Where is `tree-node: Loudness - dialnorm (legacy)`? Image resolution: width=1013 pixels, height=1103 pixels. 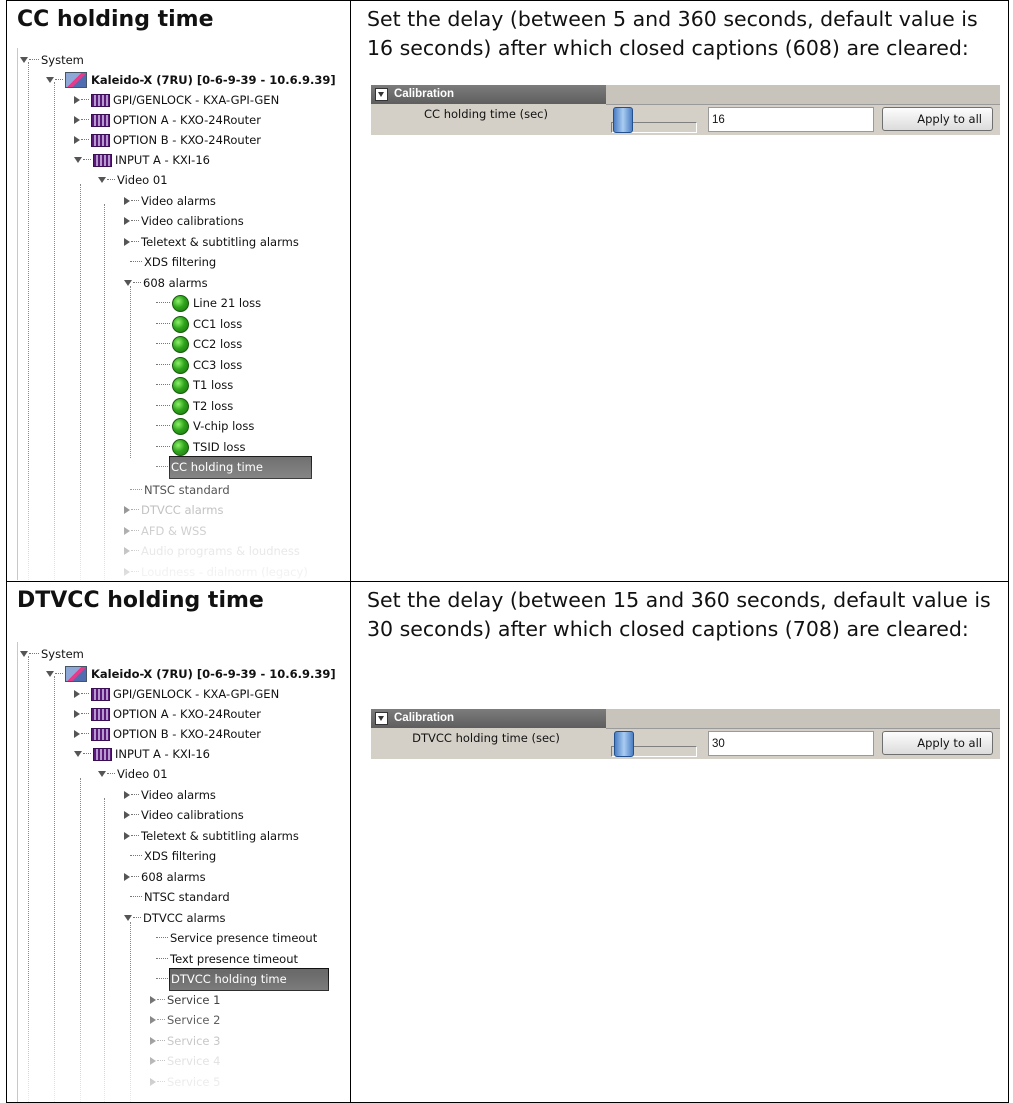 tree-node: Loudness - dialnorm (legacy) is located at coordinates (216, 571).